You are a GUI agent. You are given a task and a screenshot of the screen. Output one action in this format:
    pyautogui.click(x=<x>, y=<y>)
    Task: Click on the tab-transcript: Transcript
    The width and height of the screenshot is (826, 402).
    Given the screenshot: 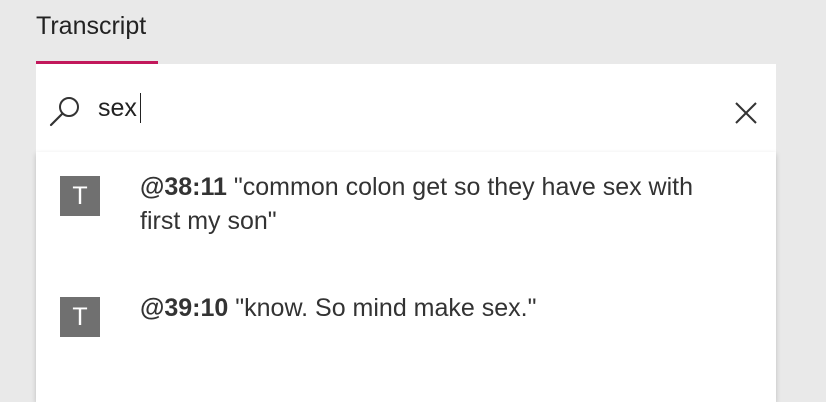 What is the action you would take?
    pyautogui.click(x=97, y=32)
    